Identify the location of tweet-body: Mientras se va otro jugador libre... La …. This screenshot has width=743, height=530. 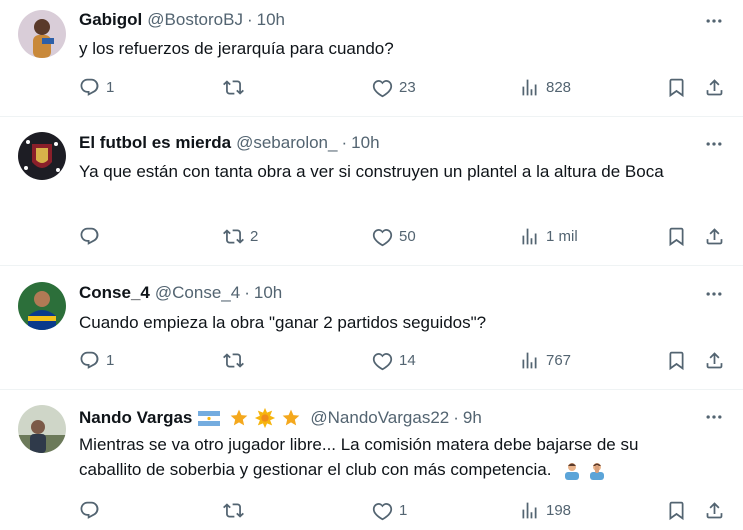
(391, 457).